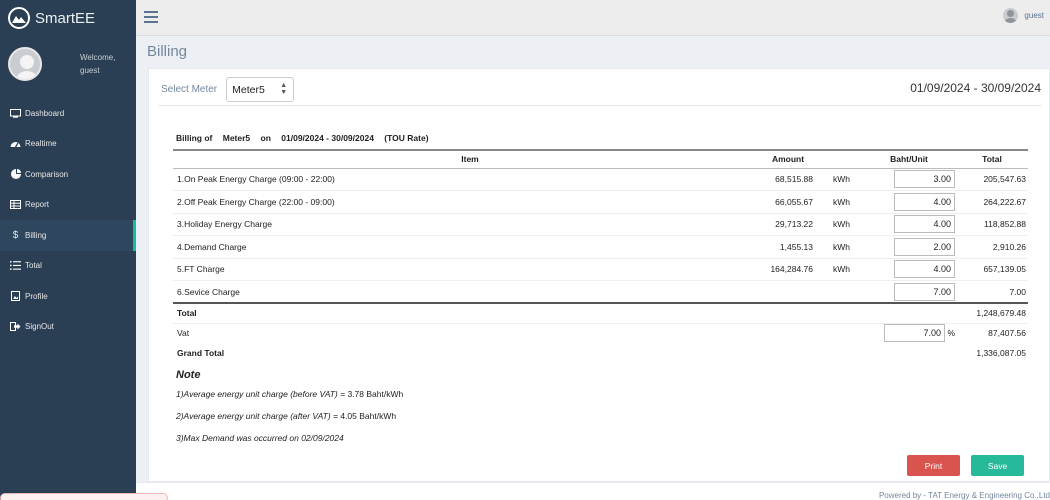 The image size is (1050, 500). Describe the element at coordinates (993, 224) in the screenshot. I see `row-total: 118,852.88` at that location.